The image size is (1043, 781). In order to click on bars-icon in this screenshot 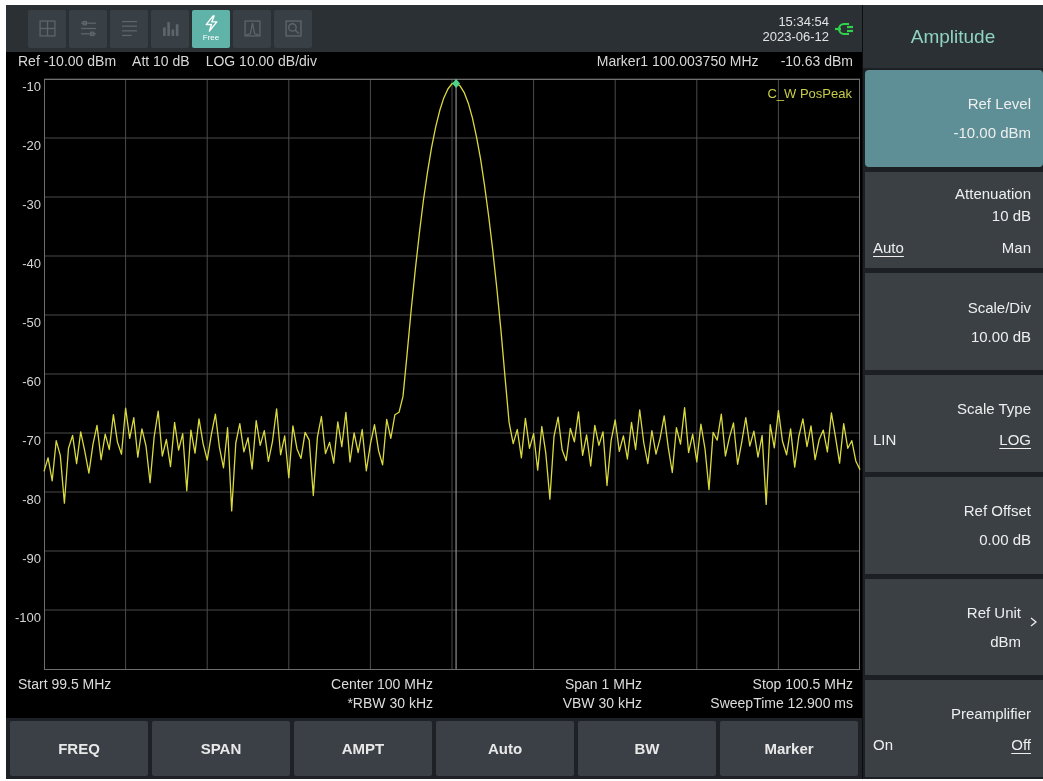, I will do `click(170, 28)`.